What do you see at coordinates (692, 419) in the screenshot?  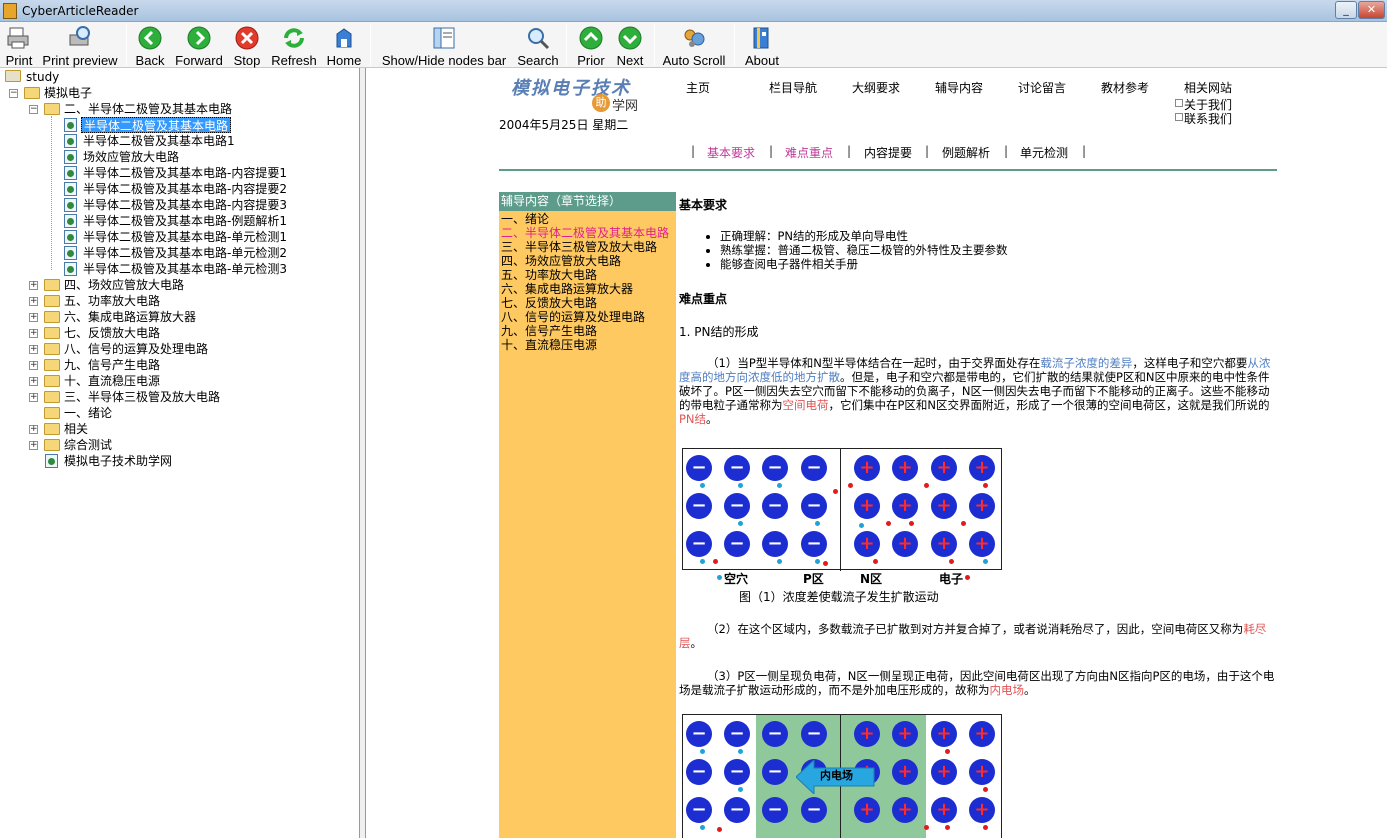 I see `p1-term: PN结` at bounding box center [692, 419].